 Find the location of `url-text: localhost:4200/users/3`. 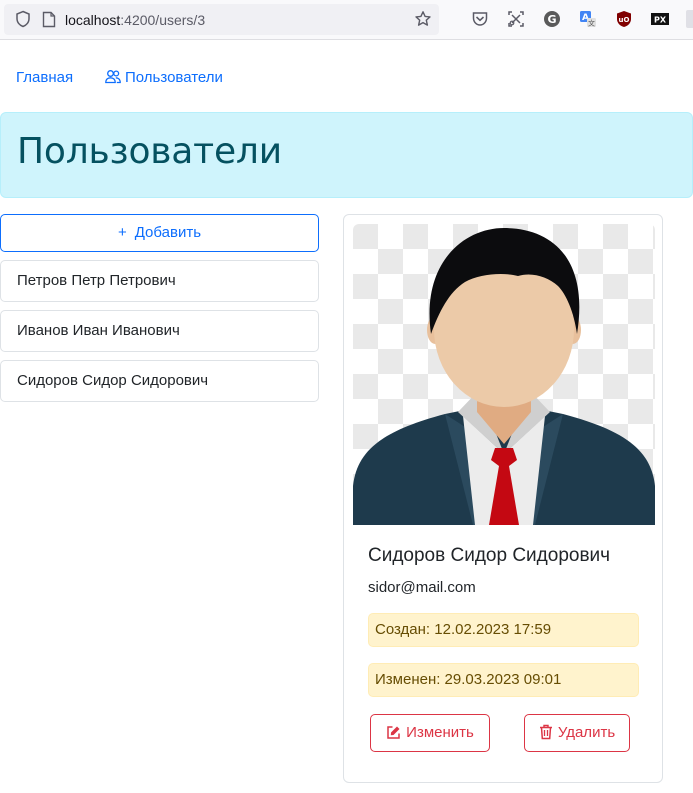

url-text: localhost:4200/users/3 is located at coordinates (135, 20).